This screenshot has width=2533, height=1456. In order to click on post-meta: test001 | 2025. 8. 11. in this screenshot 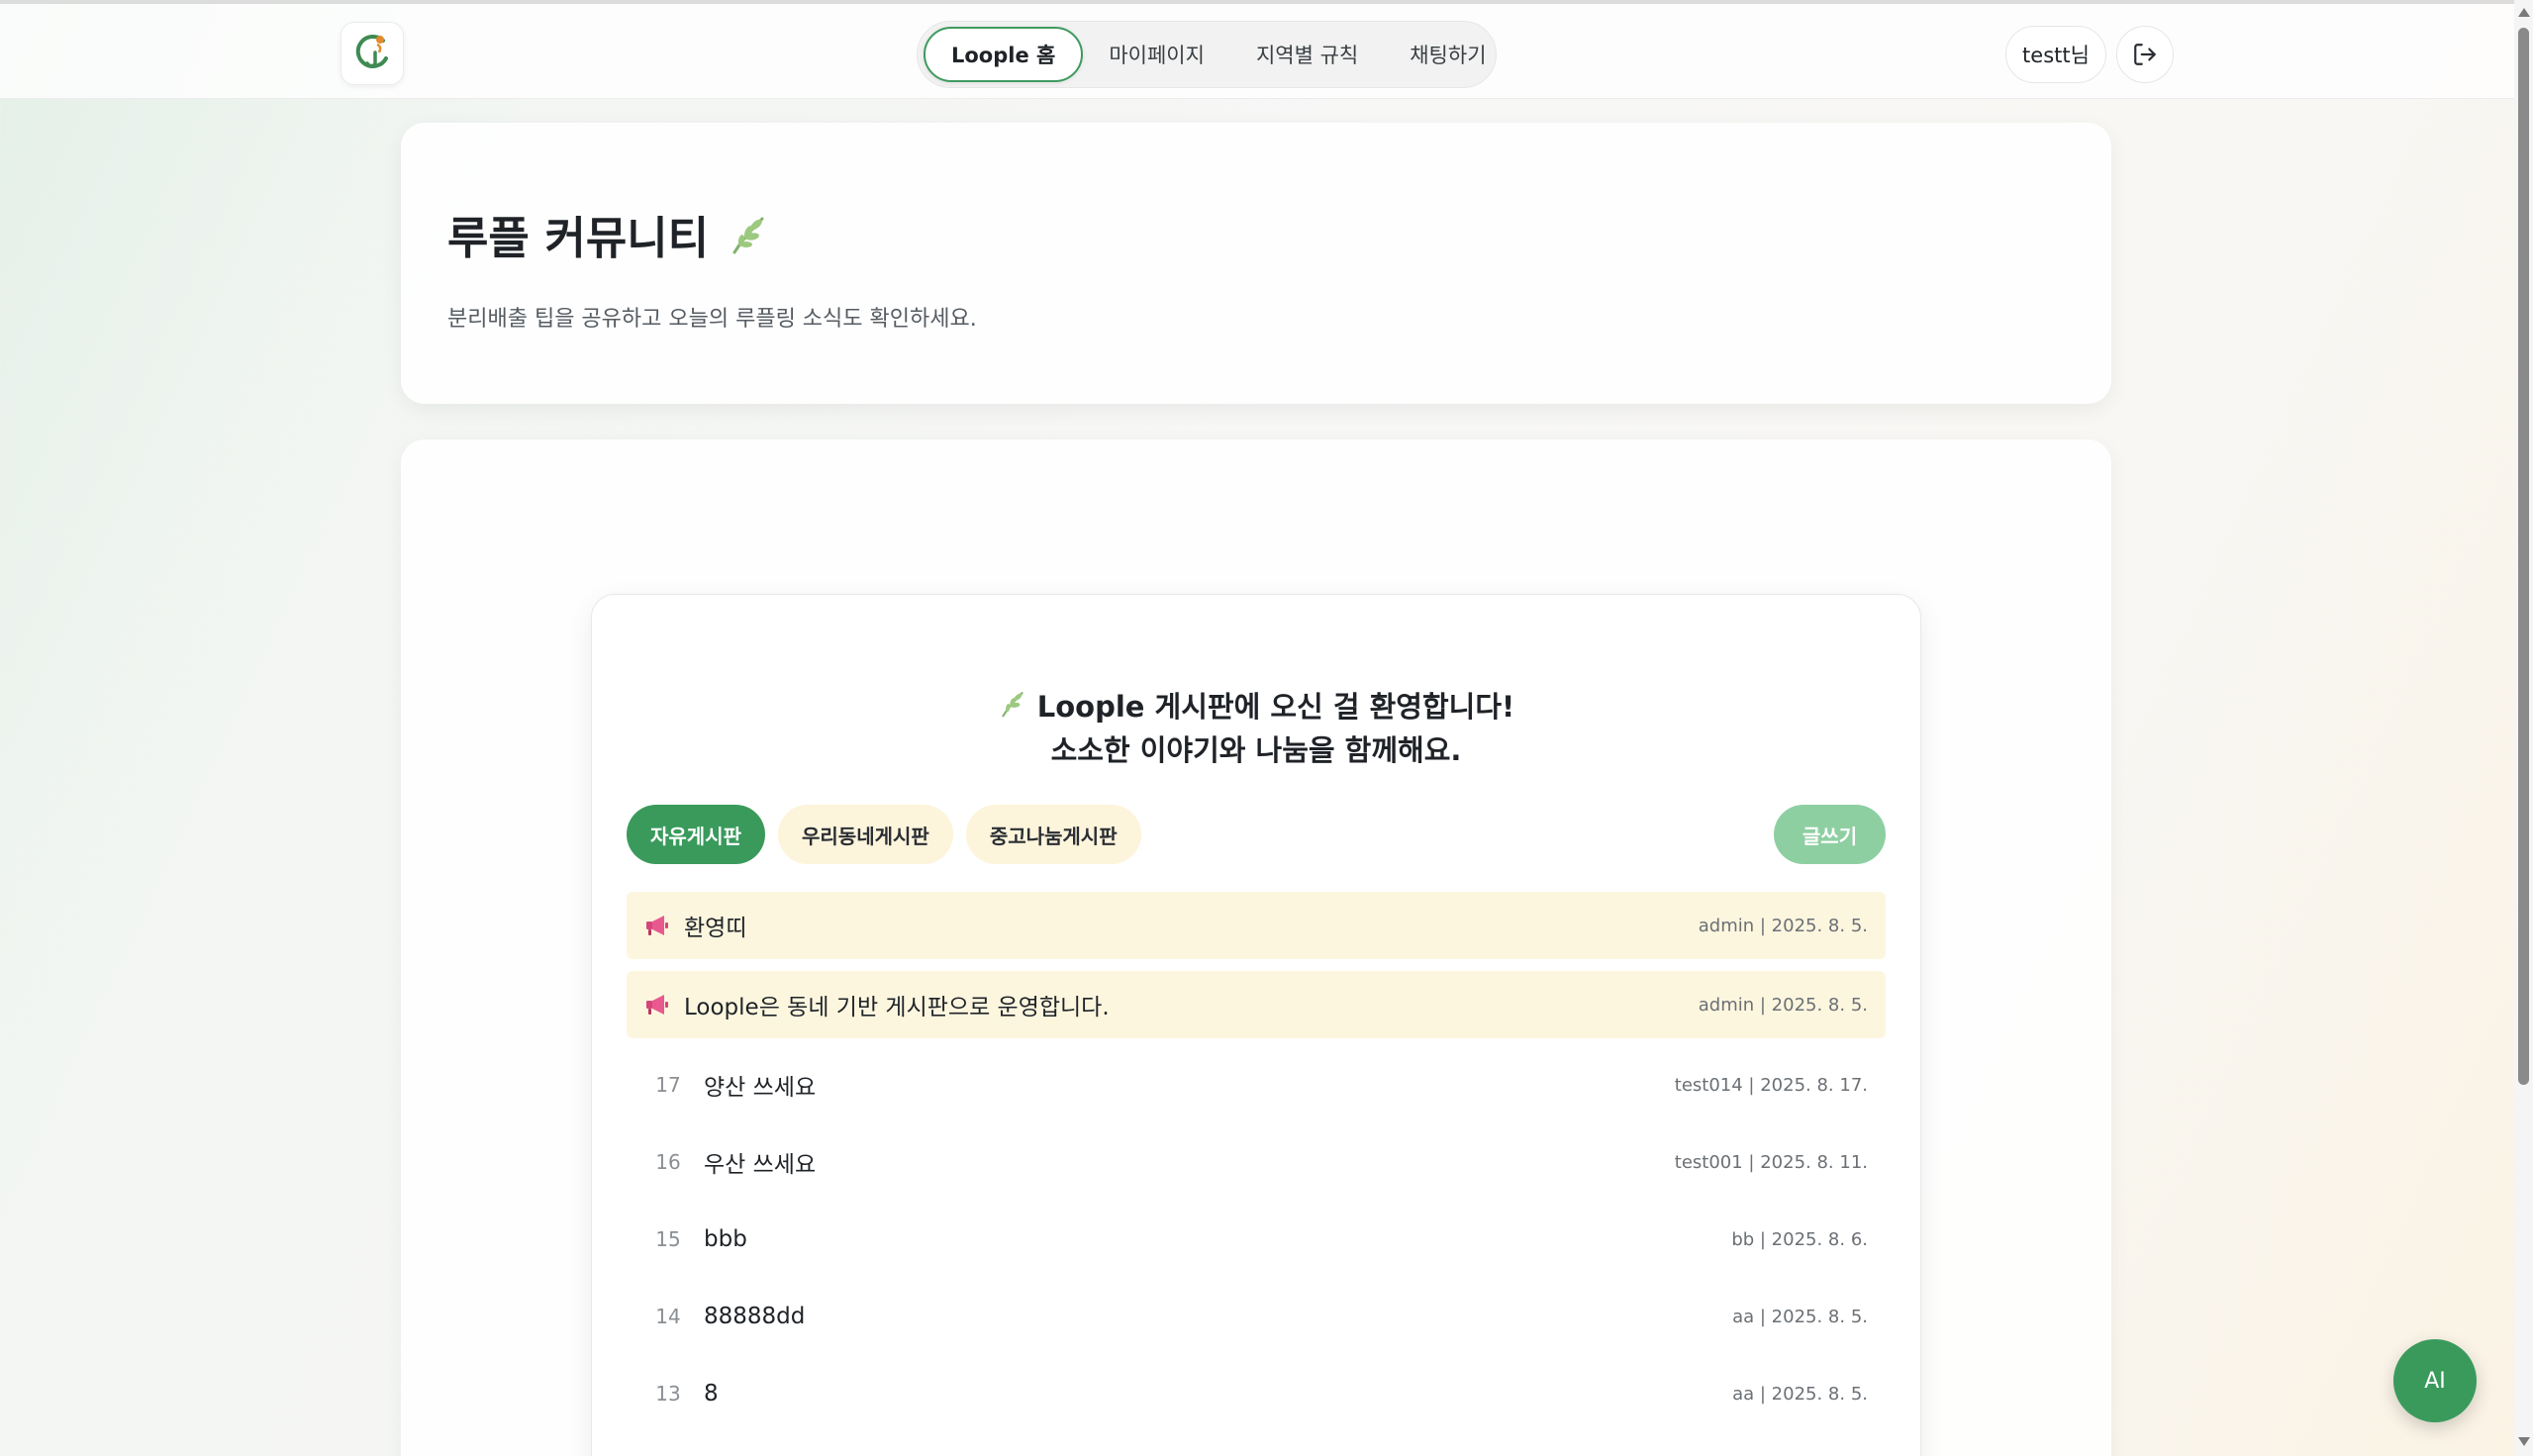, I will do `click(1771, 1162)`.